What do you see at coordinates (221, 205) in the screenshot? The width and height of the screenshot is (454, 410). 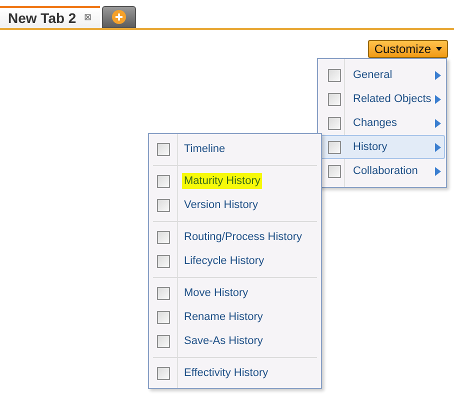 I see `submenu-item: Version History` at bounding box center [221, 205].